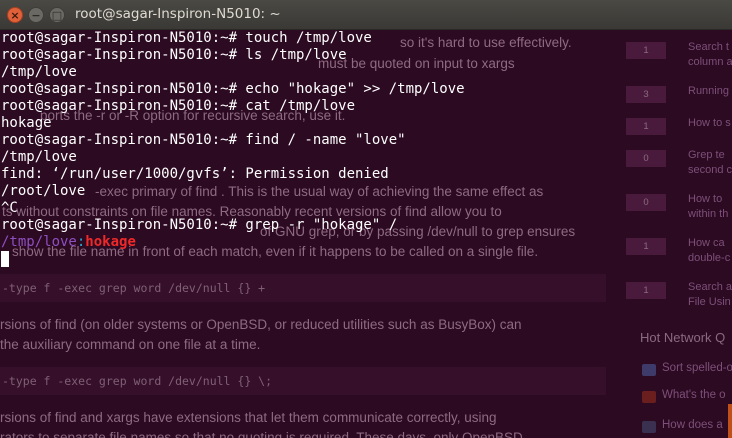 This screenshot has height=438, width=732. What do you see at coordinates (710, 294) in the screenshot?
I see `sidebar-question-text: Search a File Usin` at bounding box center [710, 294].